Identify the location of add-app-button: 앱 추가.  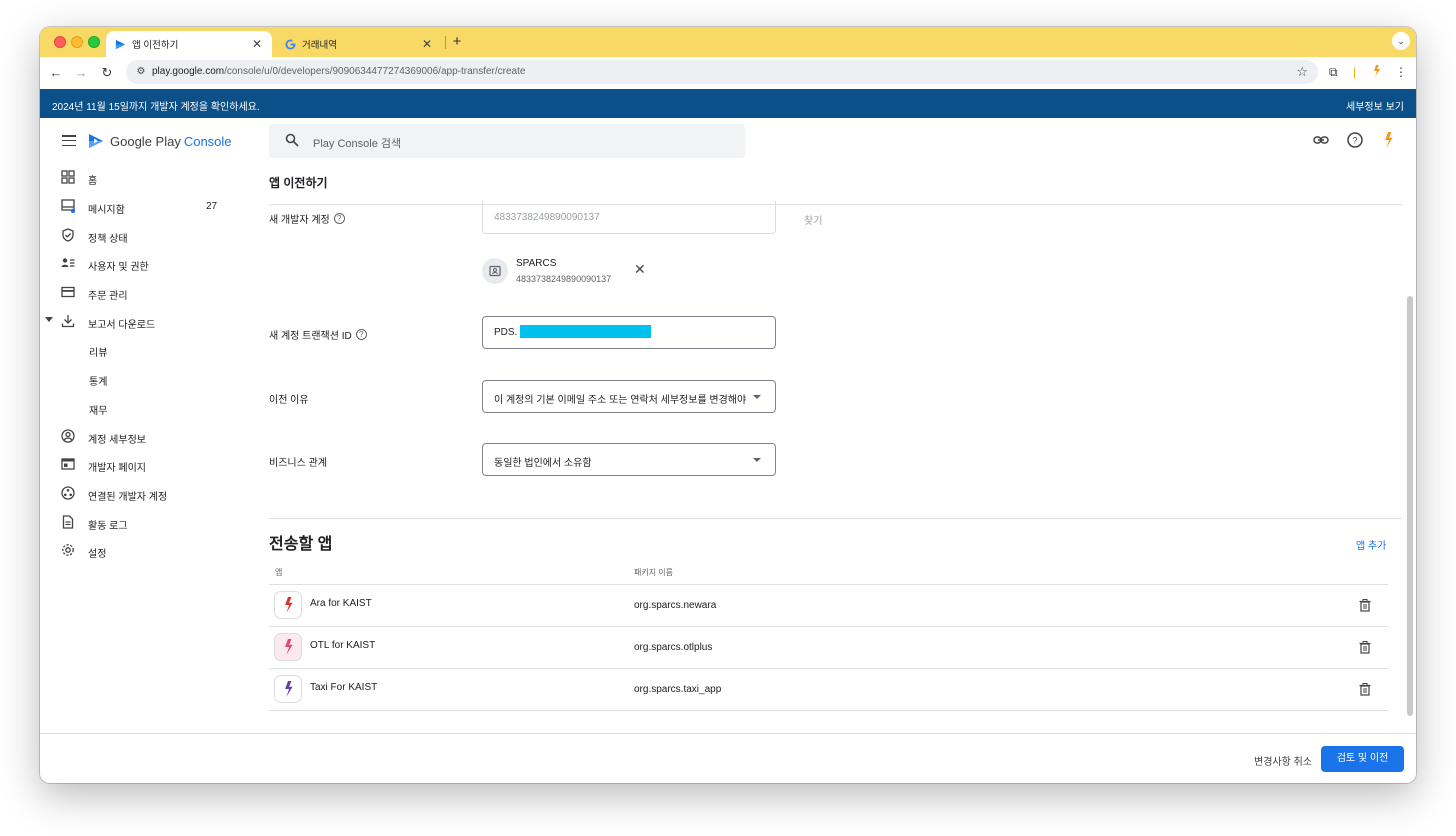
(1371, 544).